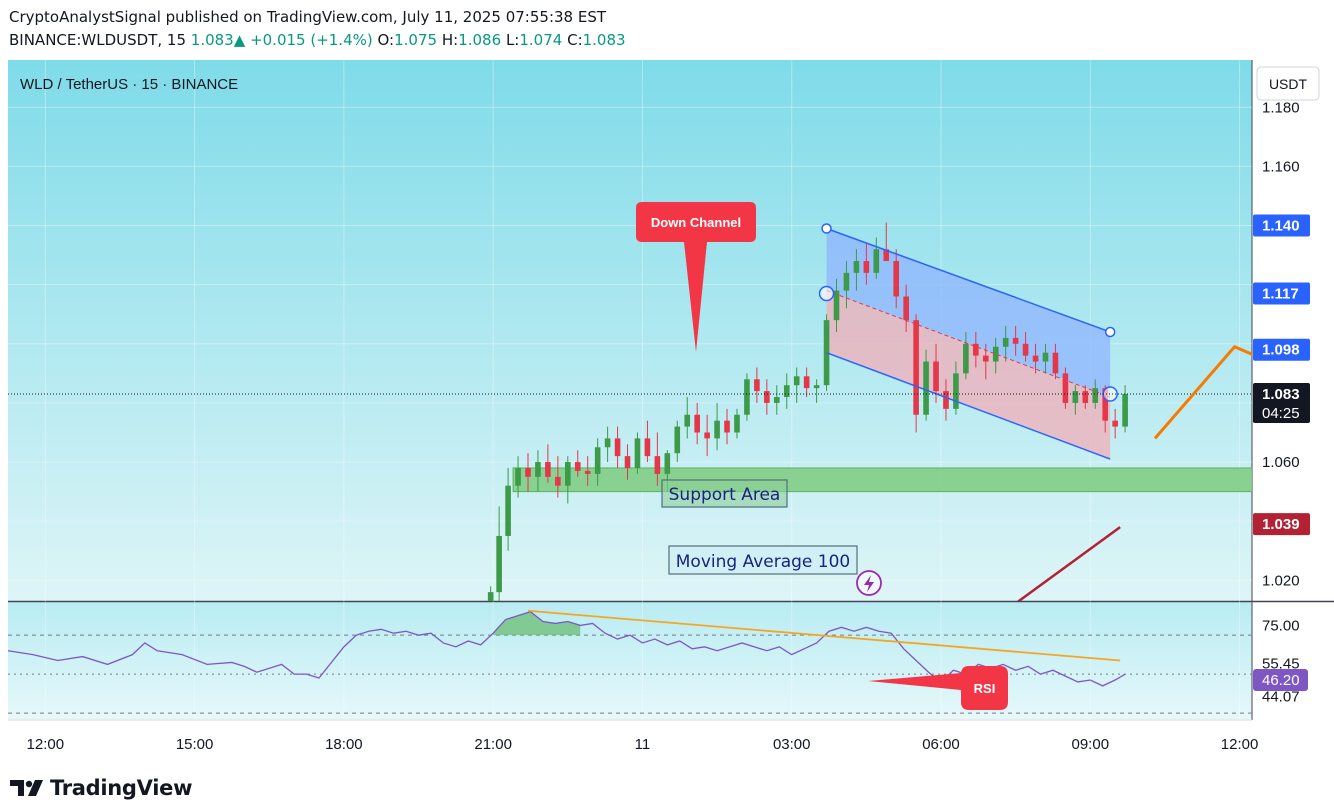 This screenshot has height=812, width=1334. I want to click on price-badge-label: 1.117, so click(1280, 294).